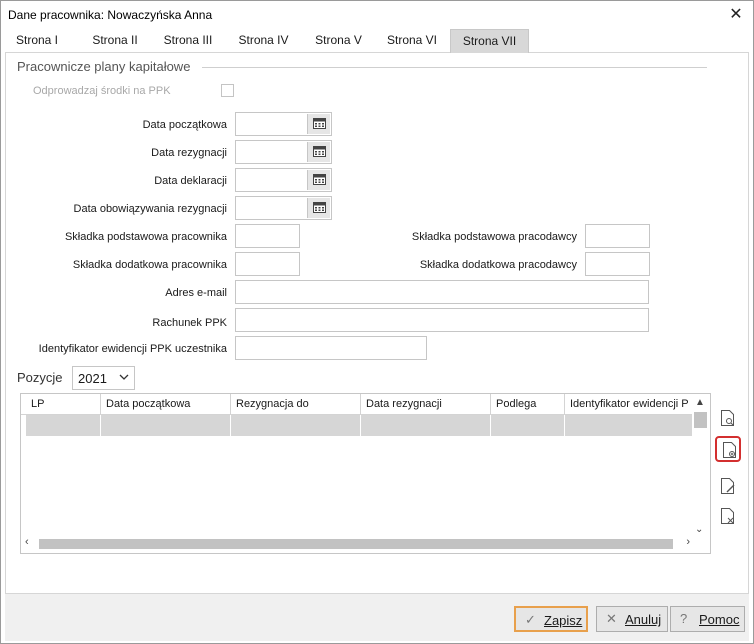 This screenshot has height=644, width=754. I want to click on participant-id-label: Identyfikator ewidencji PPK uczestnika, so click(132, 349).